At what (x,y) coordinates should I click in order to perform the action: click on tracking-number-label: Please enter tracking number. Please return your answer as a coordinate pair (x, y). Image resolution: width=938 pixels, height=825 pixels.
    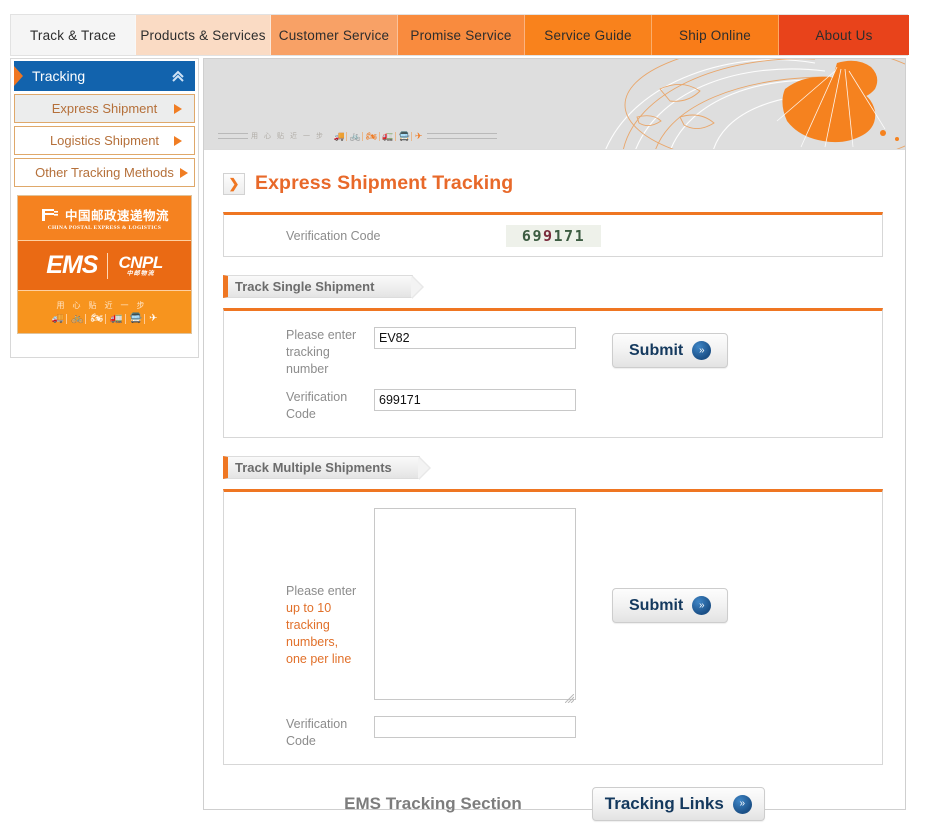
    Looking at the image, I should click on (321, 352).